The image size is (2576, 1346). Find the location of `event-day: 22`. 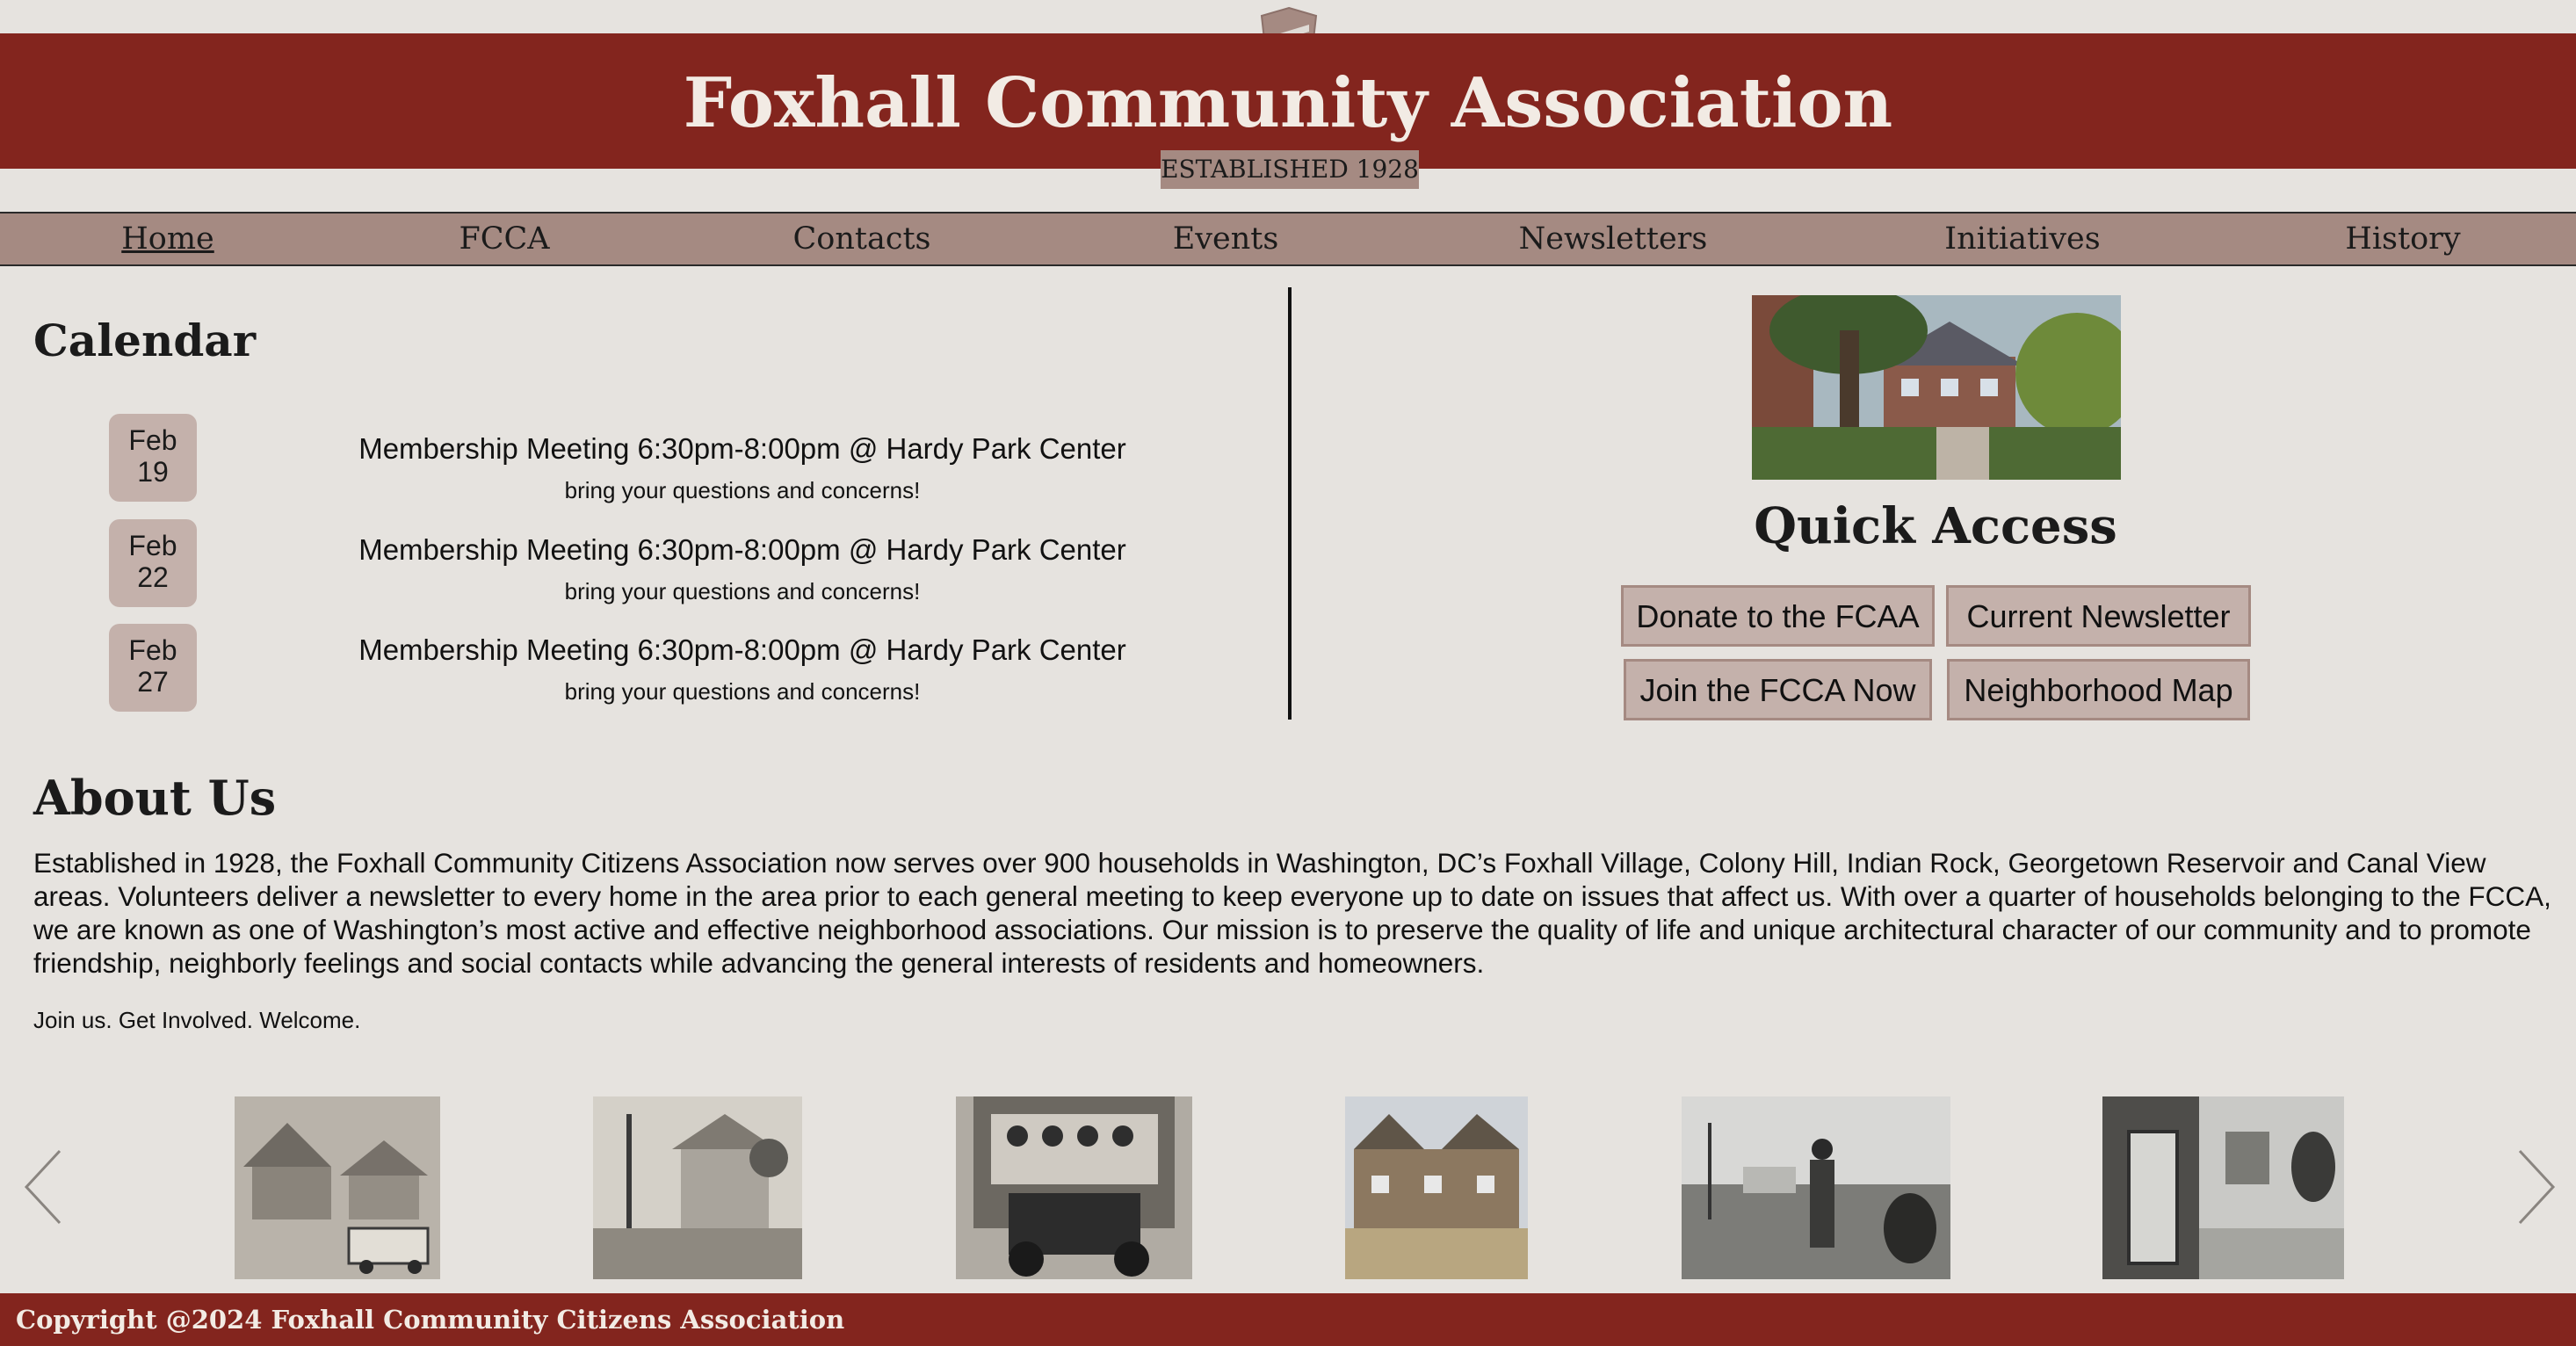

event-day: 22 is located at coordinates (153, 577).